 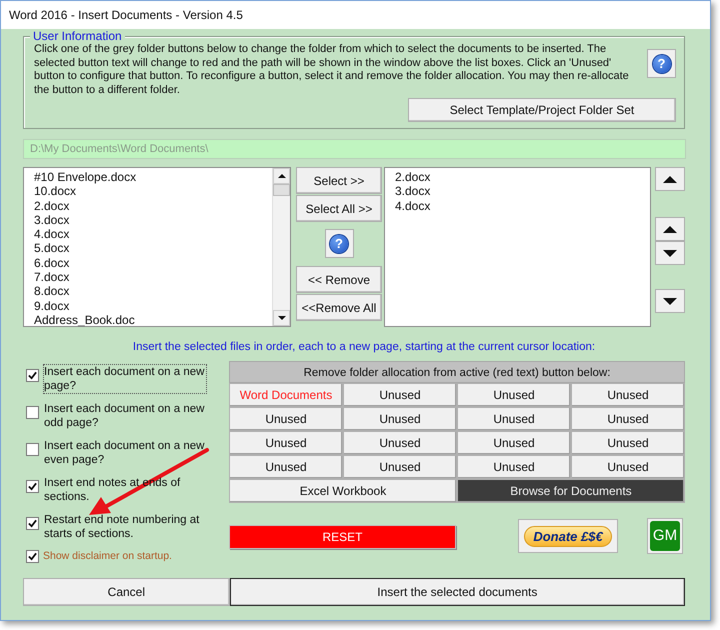 What do you see at coordinates (665, 536) in the screenshot?
I see `gm-button: GM` at bounding box center [665, 536].